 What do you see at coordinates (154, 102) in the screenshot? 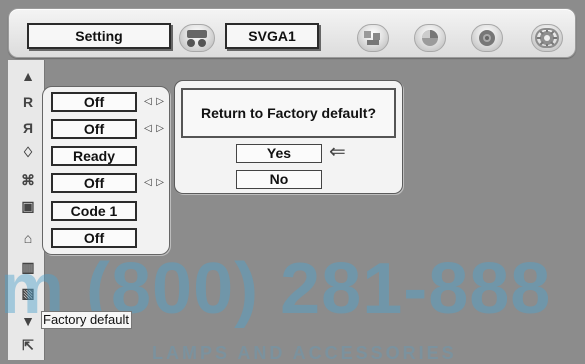
I see `menu-value-1-arrows: ◁ ▷` at bounding box center [154, 102].